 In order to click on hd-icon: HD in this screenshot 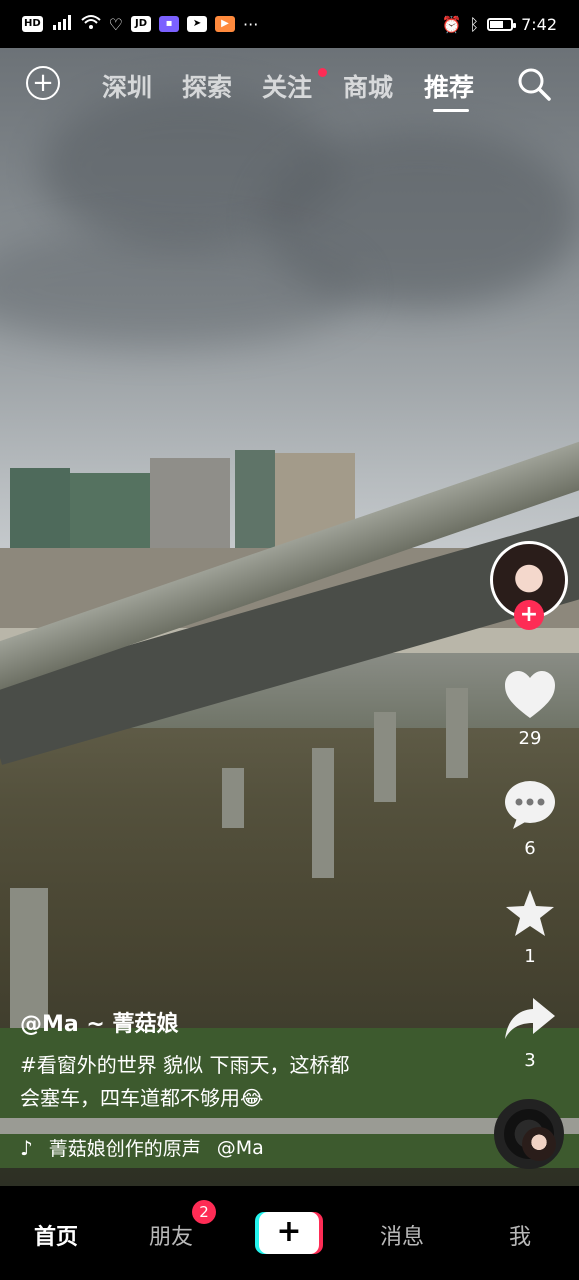, I will do `click(32, 24)`.